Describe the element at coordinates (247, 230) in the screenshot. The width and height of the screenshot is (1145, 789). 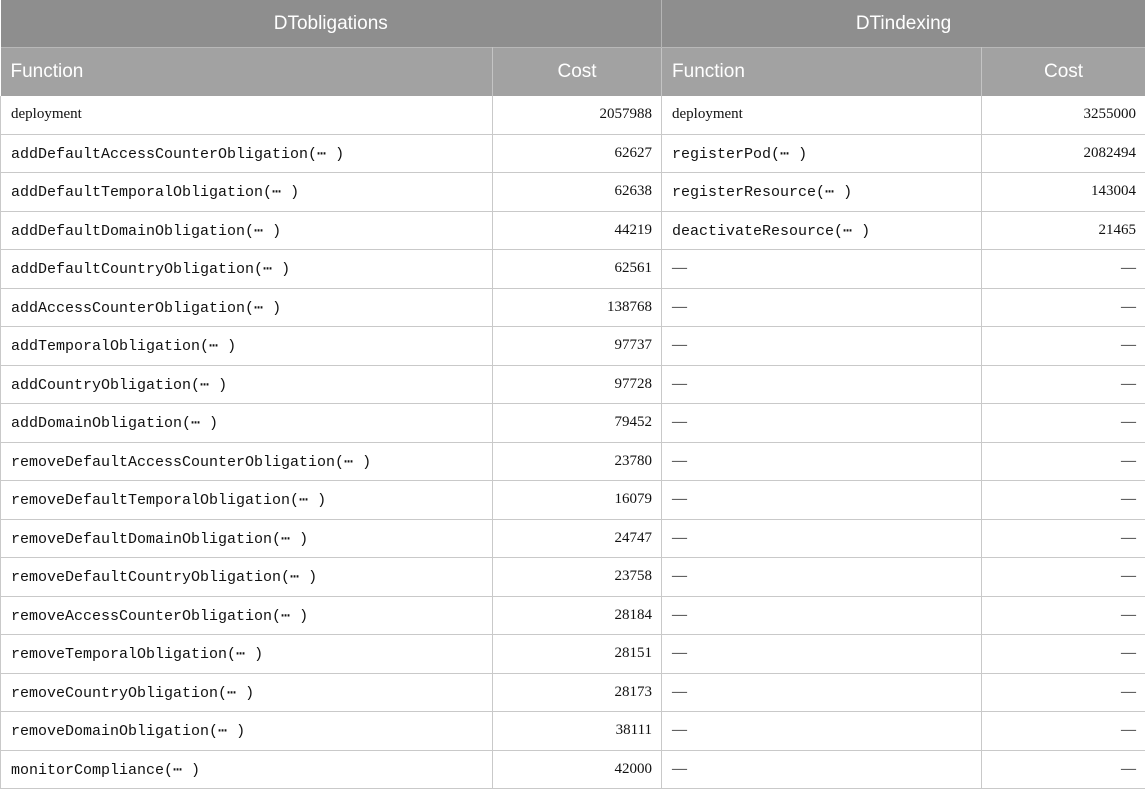
I see `dtobligations-function-cell: addDefaultDomainObligation(⋯ )` at that location.